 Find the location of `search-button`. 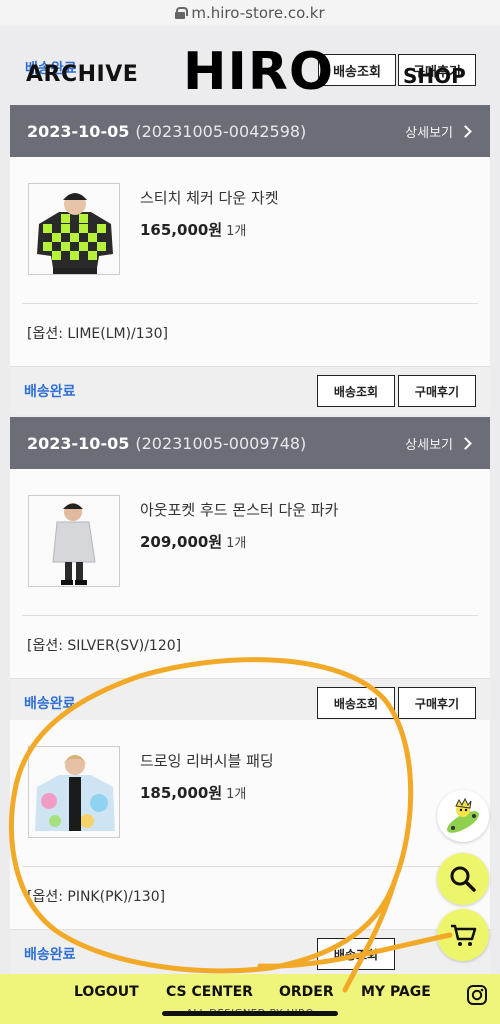

search-button is located at coordinates (463, 879).